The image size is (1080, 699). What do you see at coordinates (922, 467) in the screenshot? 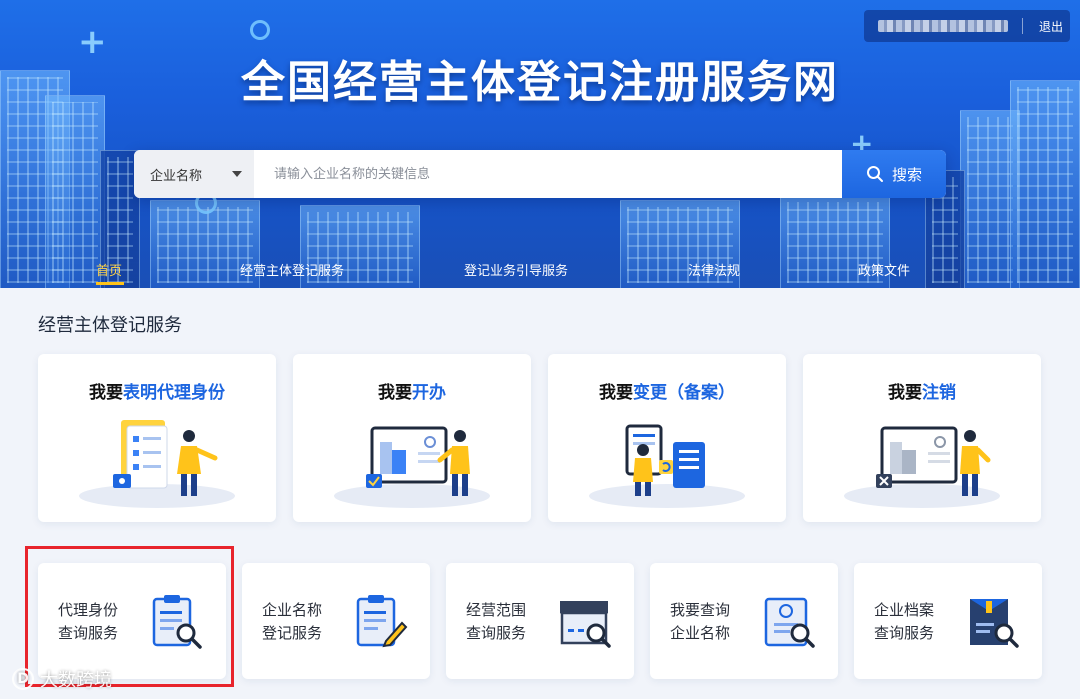
I see `deregister-illustration` at bounding box center [922, 467].